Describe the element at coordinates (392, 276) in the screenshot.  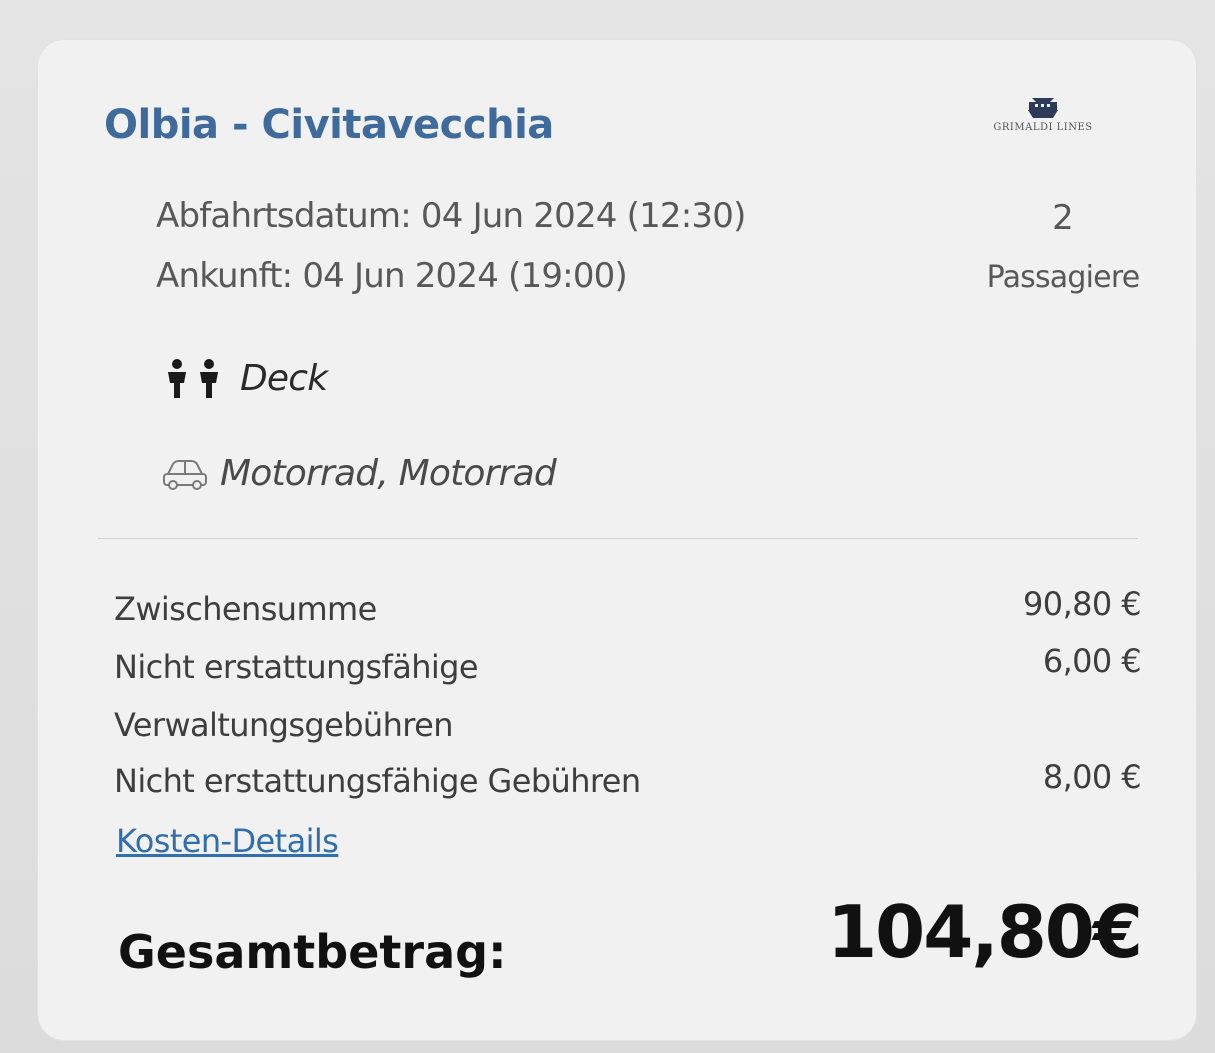
I see `arrival-info: Ankunft: 04 Jun 2024 (19:00)` at that location.